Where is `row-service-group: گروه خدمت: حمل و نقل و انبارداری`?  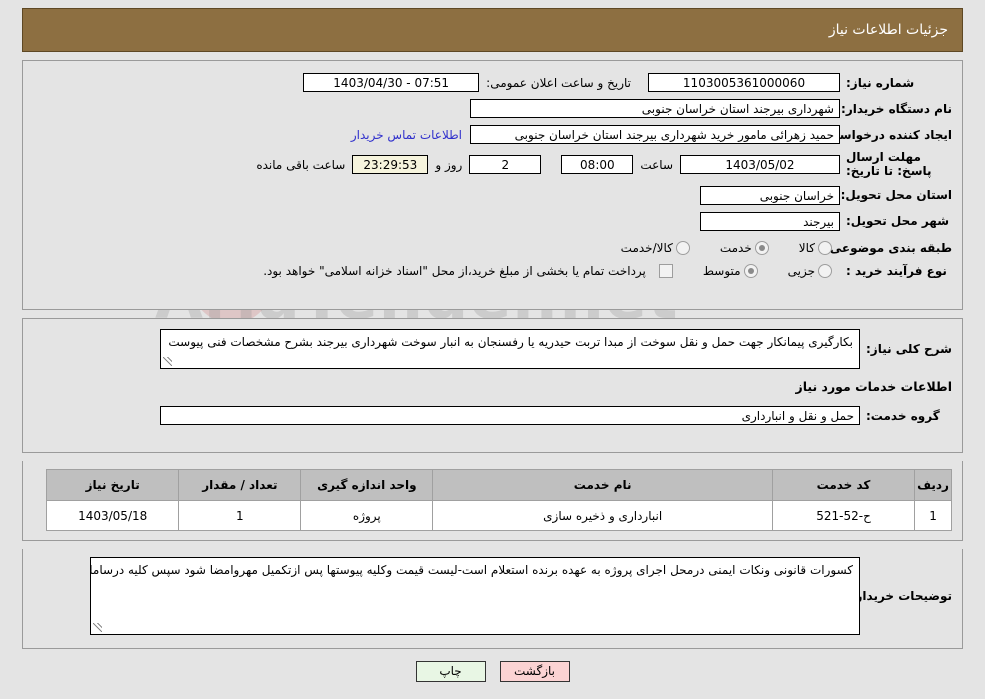 row-service-group: گروه خدمت: حمل و نقل و انبارداری is located at coordinates (492, 415).